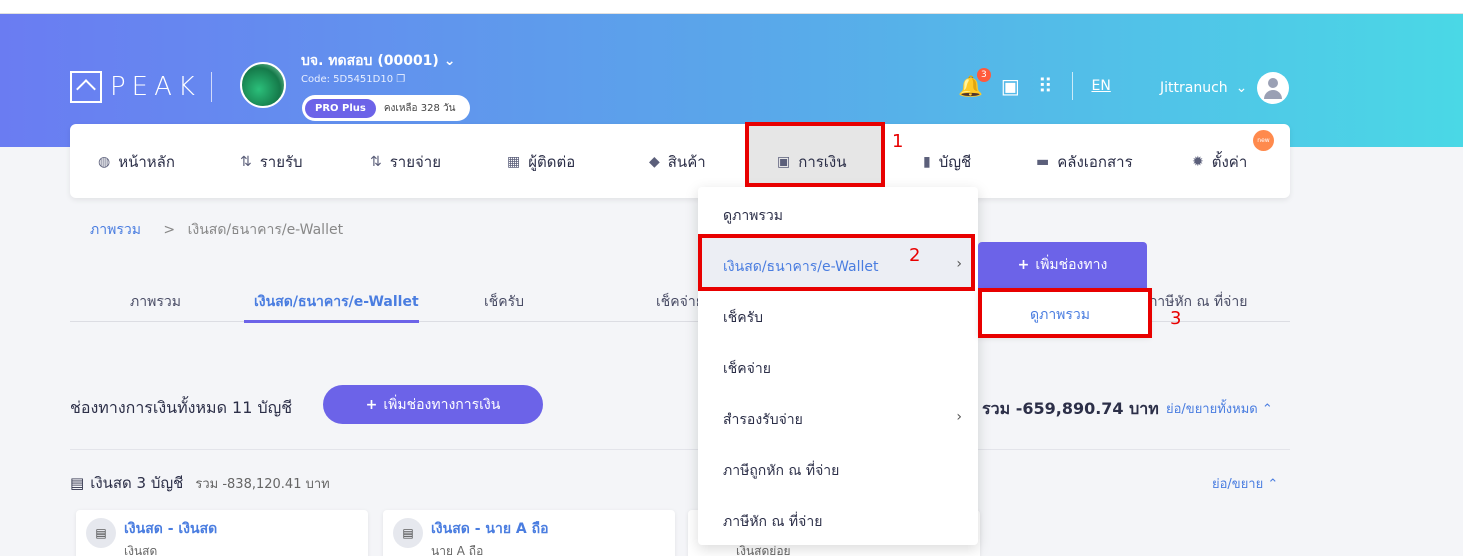 This screenshot has height=556, width=1463. I want to click on dropdown-item-overview: ดูภาพรวม, so click(753, 216).